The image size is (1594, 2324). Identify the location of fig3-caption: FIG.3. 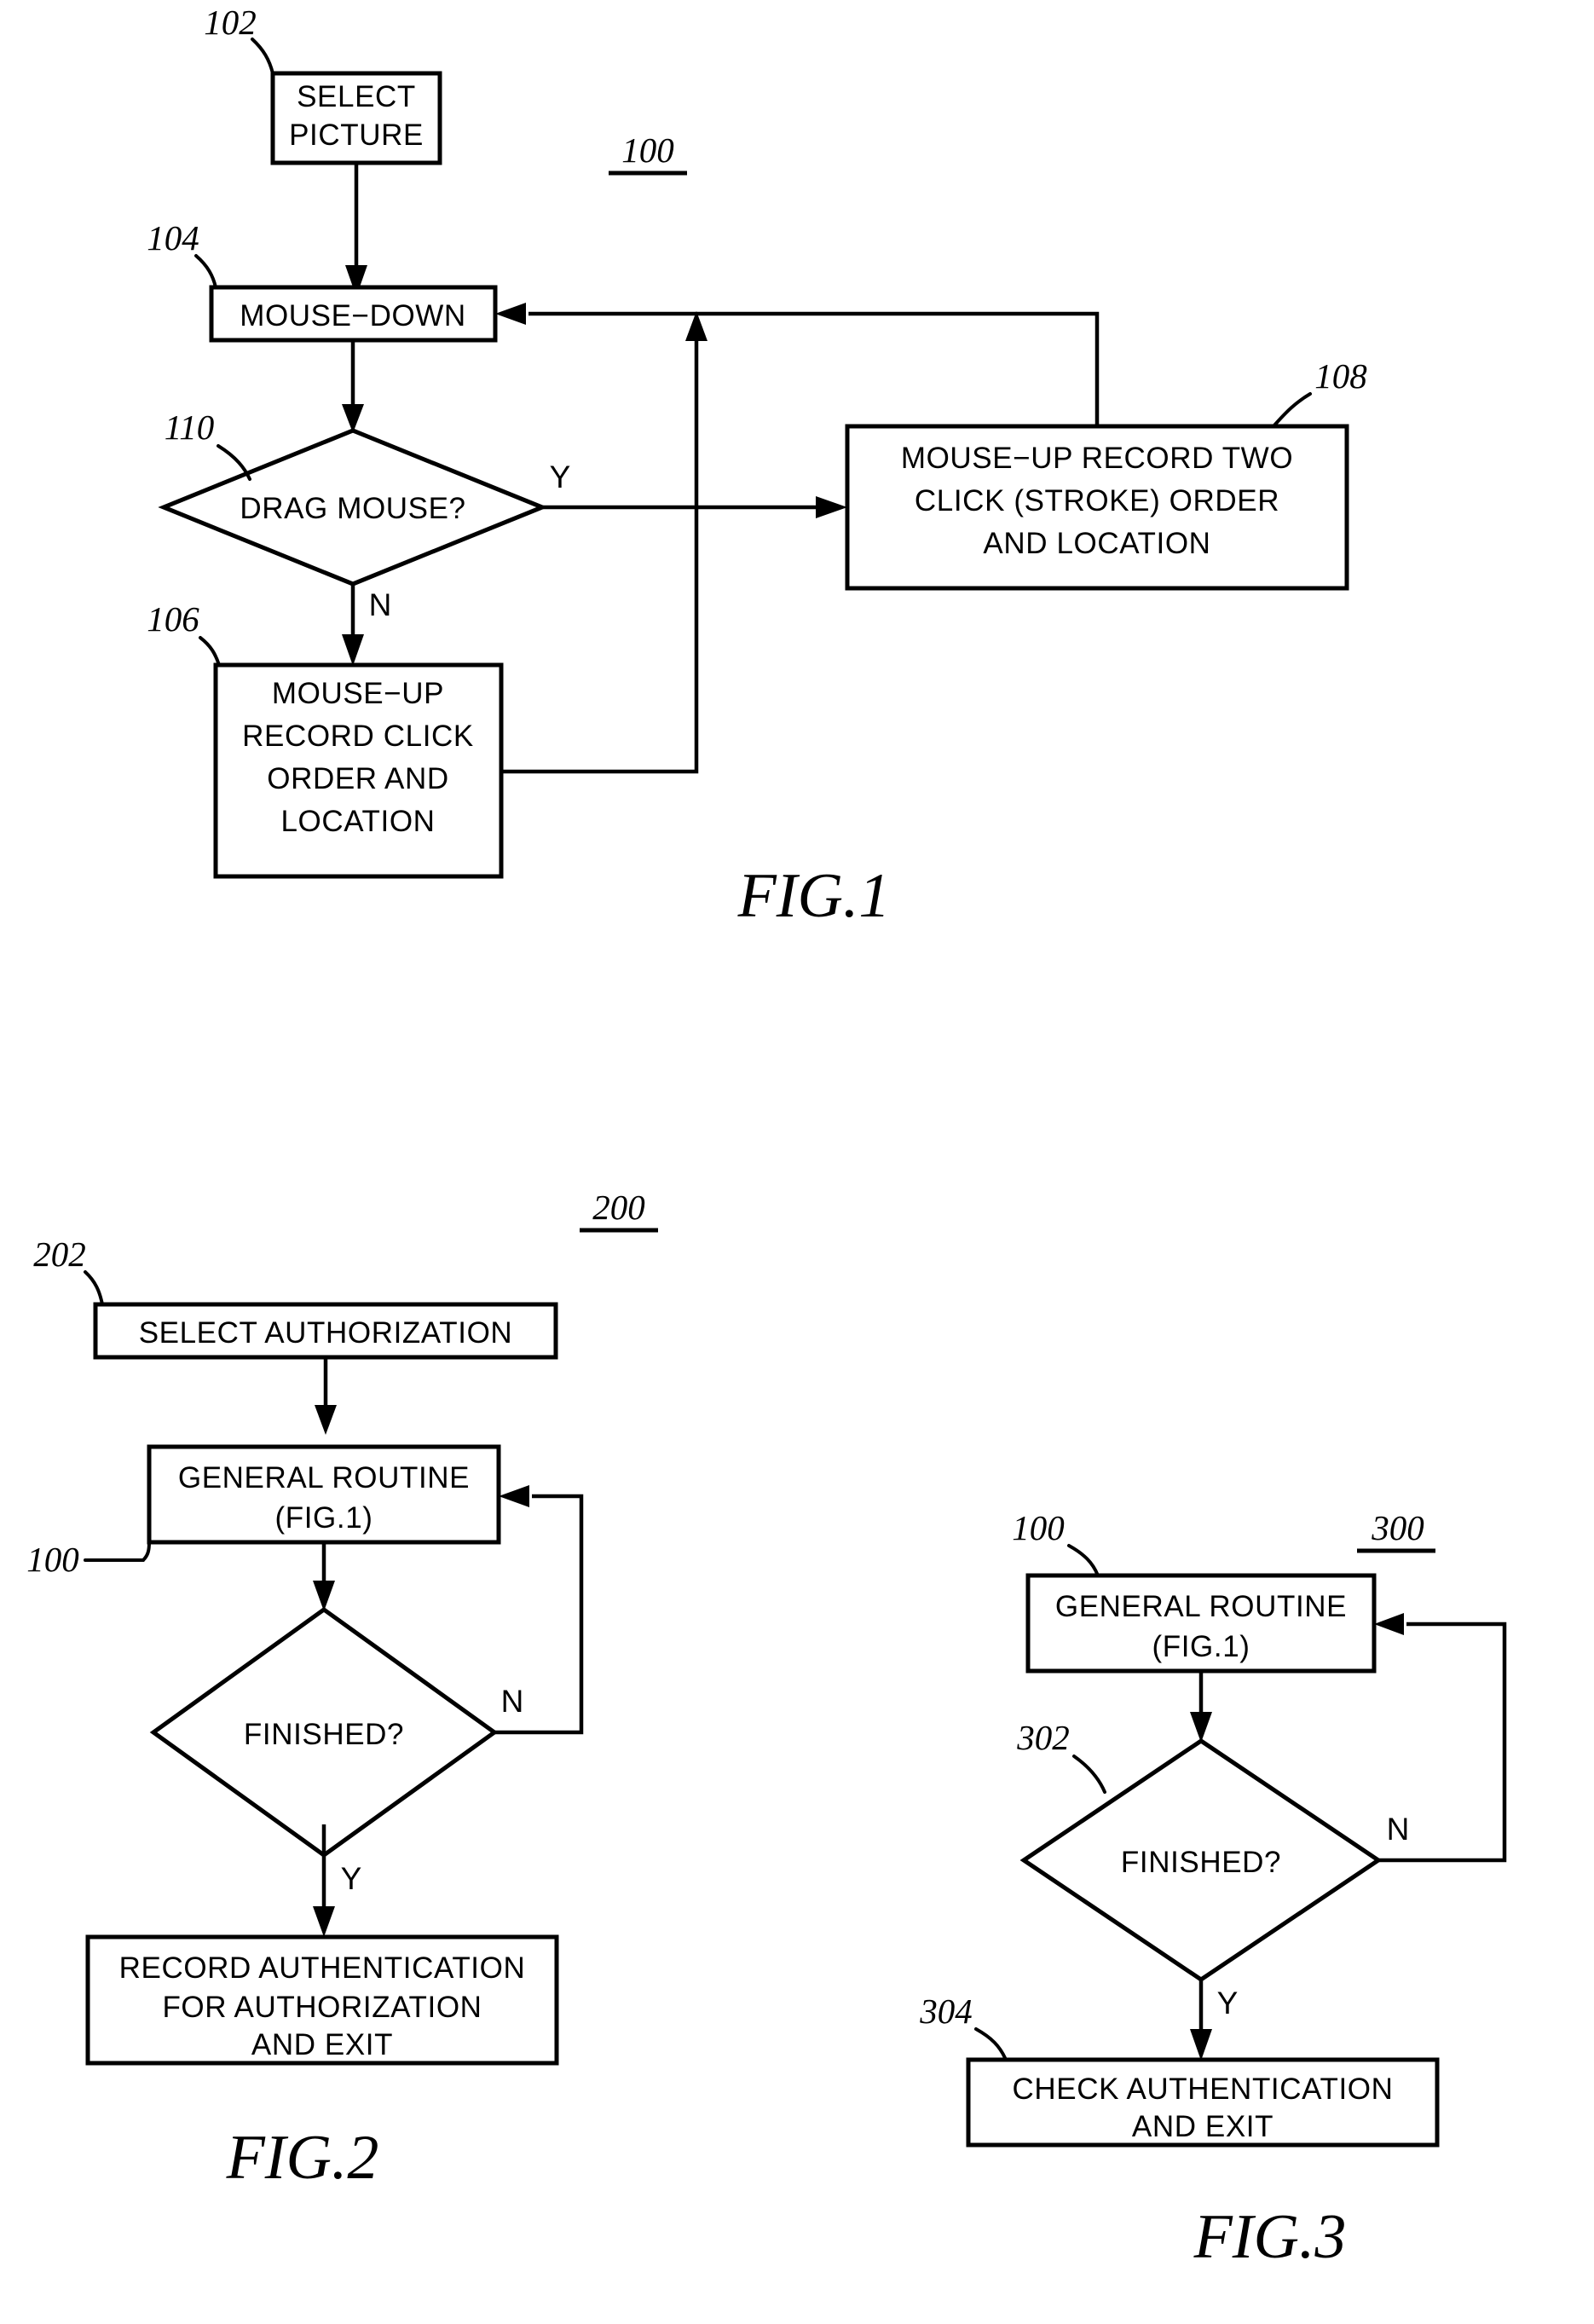
(1270, 2237).